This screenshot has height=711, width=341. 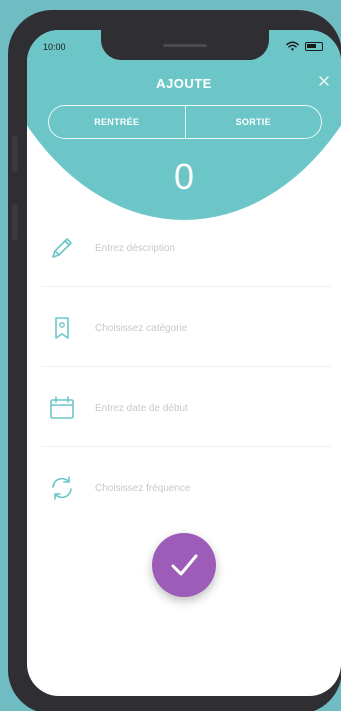 I want to click on pencil-icon, so click(x=62, y=248).